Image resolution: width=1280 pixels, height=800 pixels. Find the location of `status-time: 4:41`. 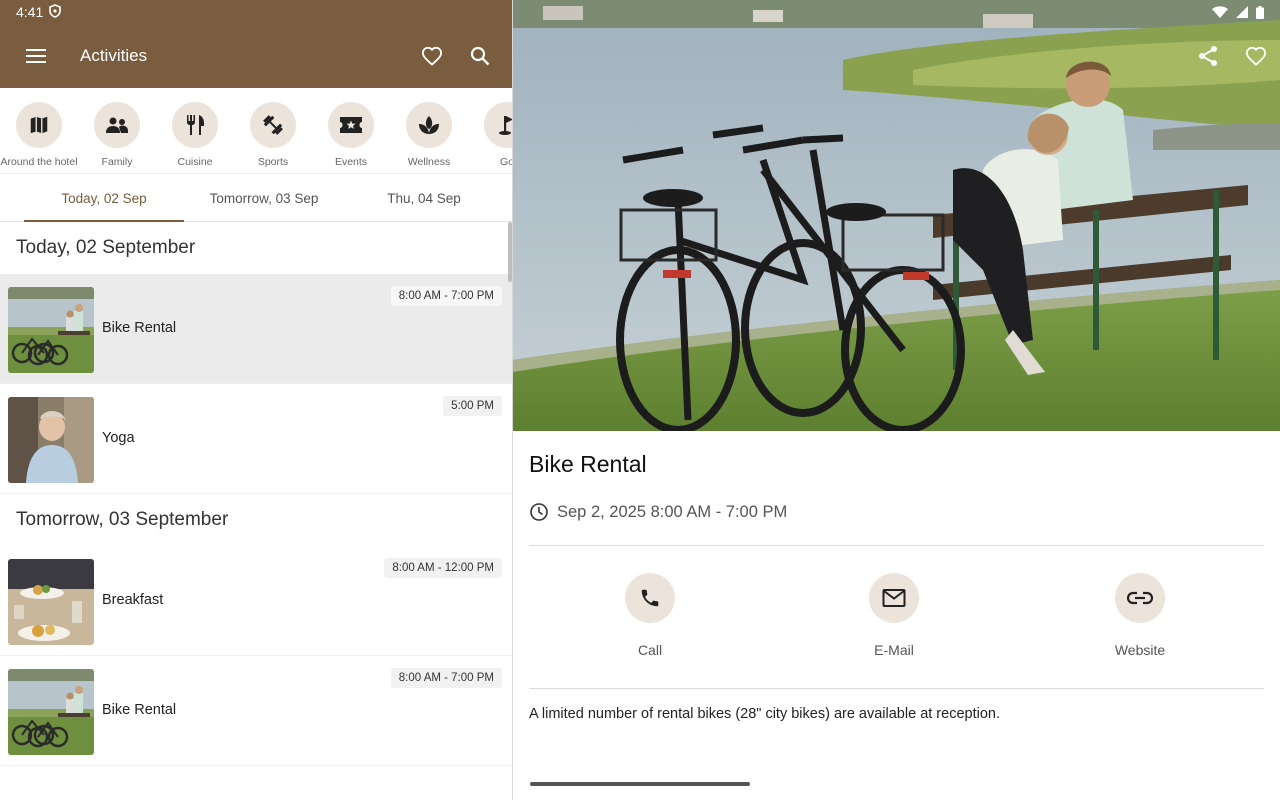

status-time: 4:41 is located at coordinates (30, 12).